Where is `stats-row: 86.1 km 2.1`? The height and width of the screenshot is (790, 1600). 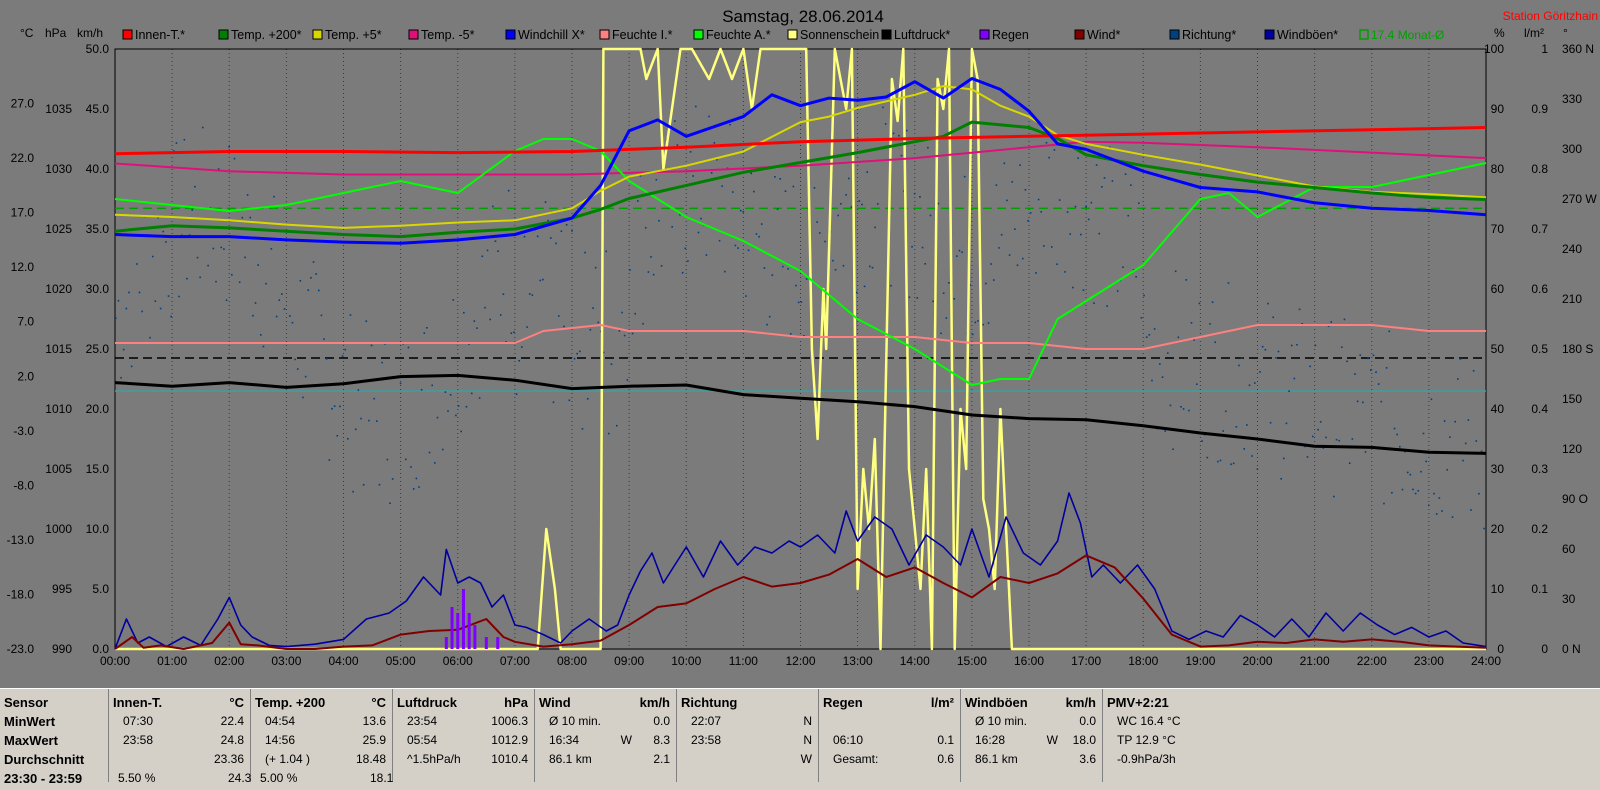
stats-row: 86.1 km 2.1 is located at coordinates (604, 761).